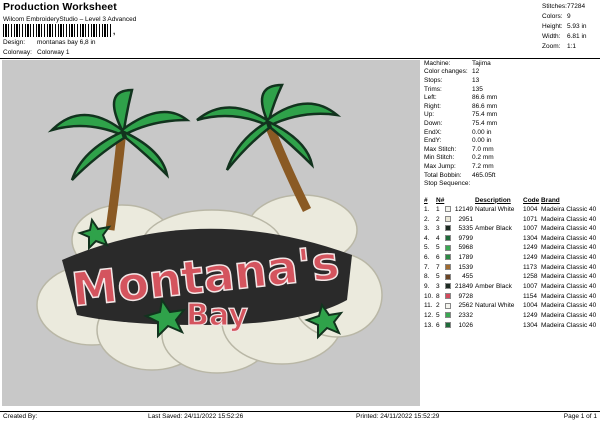  What do you see at coordinates (426, 200) in the screenshot?
I see `col-stop: #` at bounding box center [426, 200].